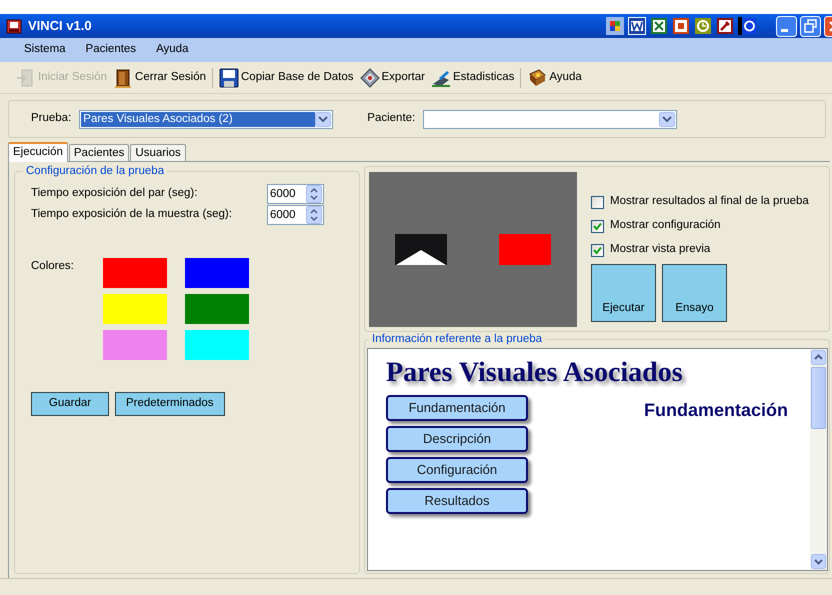 Image resolution: width=832 pixels, height=595 pixels. I want to click on clock-icon, so click(703, 26).